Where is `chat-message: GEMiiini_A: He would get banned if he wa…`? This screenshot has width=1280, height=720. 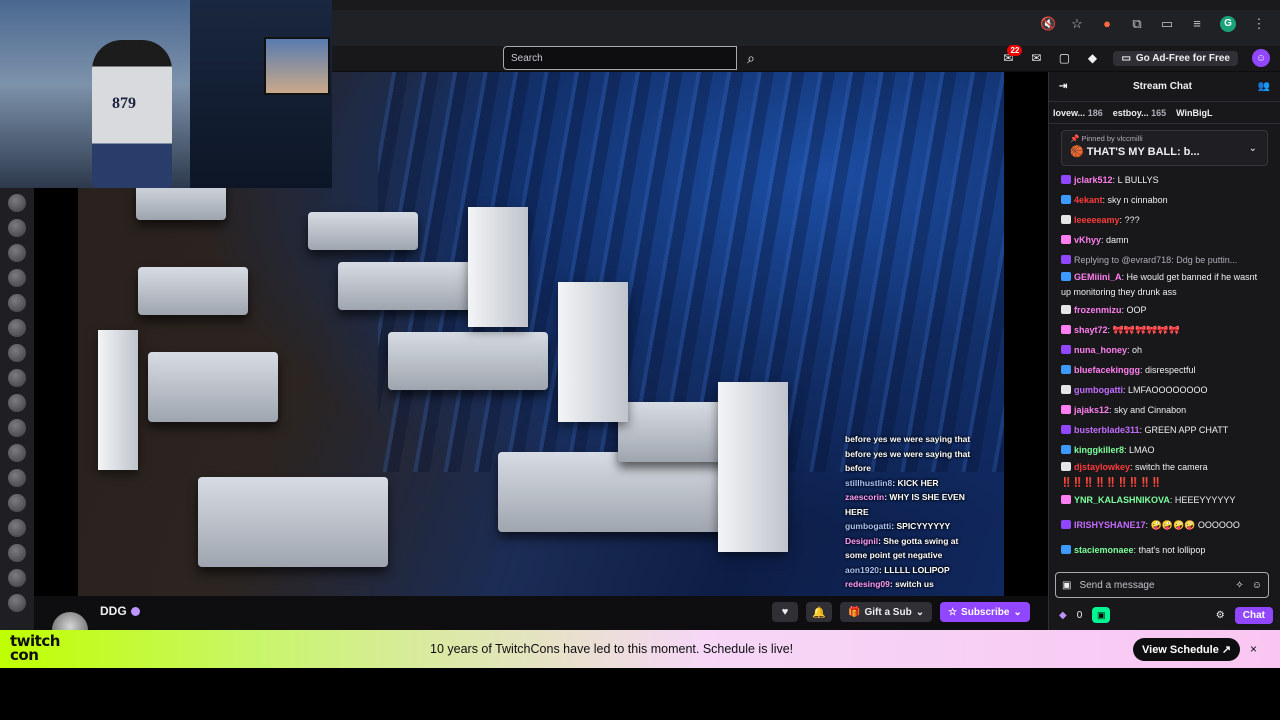 chat-message: GEMiiini_A: He would get banned if he wa… is located at coordinates (1164, 285).